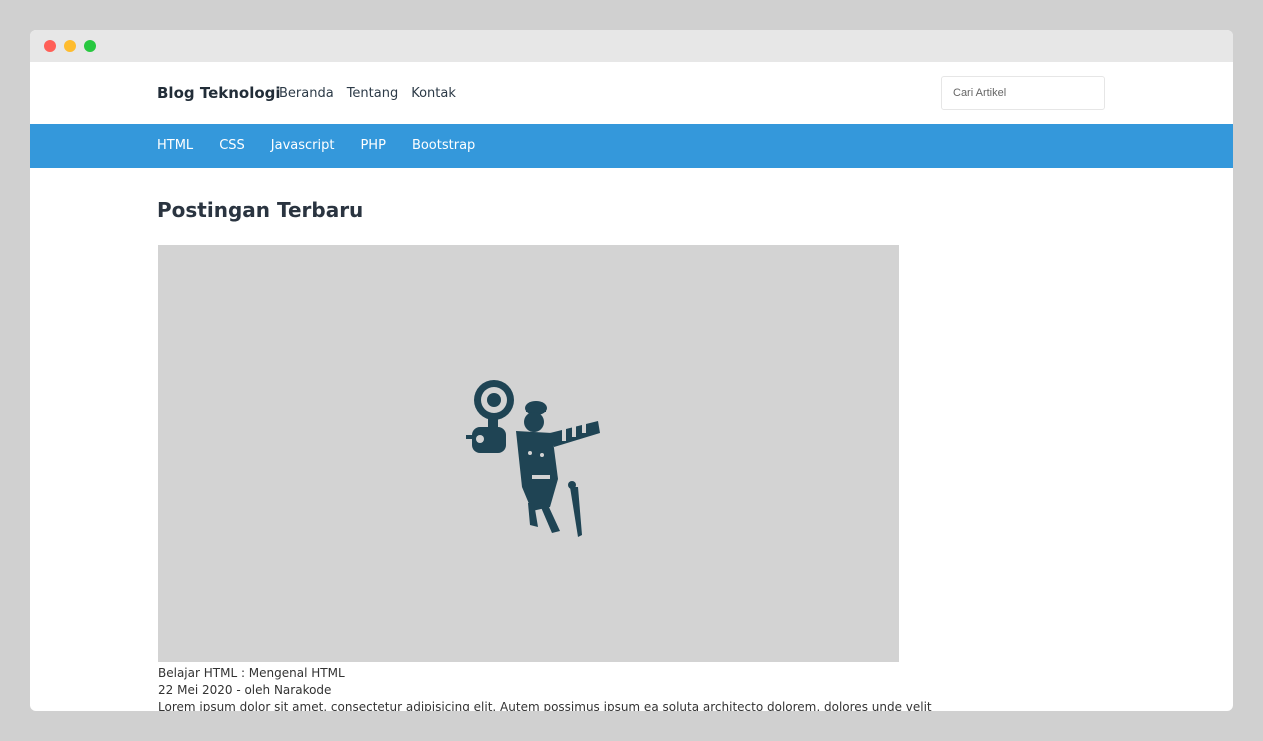  I want to click on minimize-window-button, so click(70, 46).